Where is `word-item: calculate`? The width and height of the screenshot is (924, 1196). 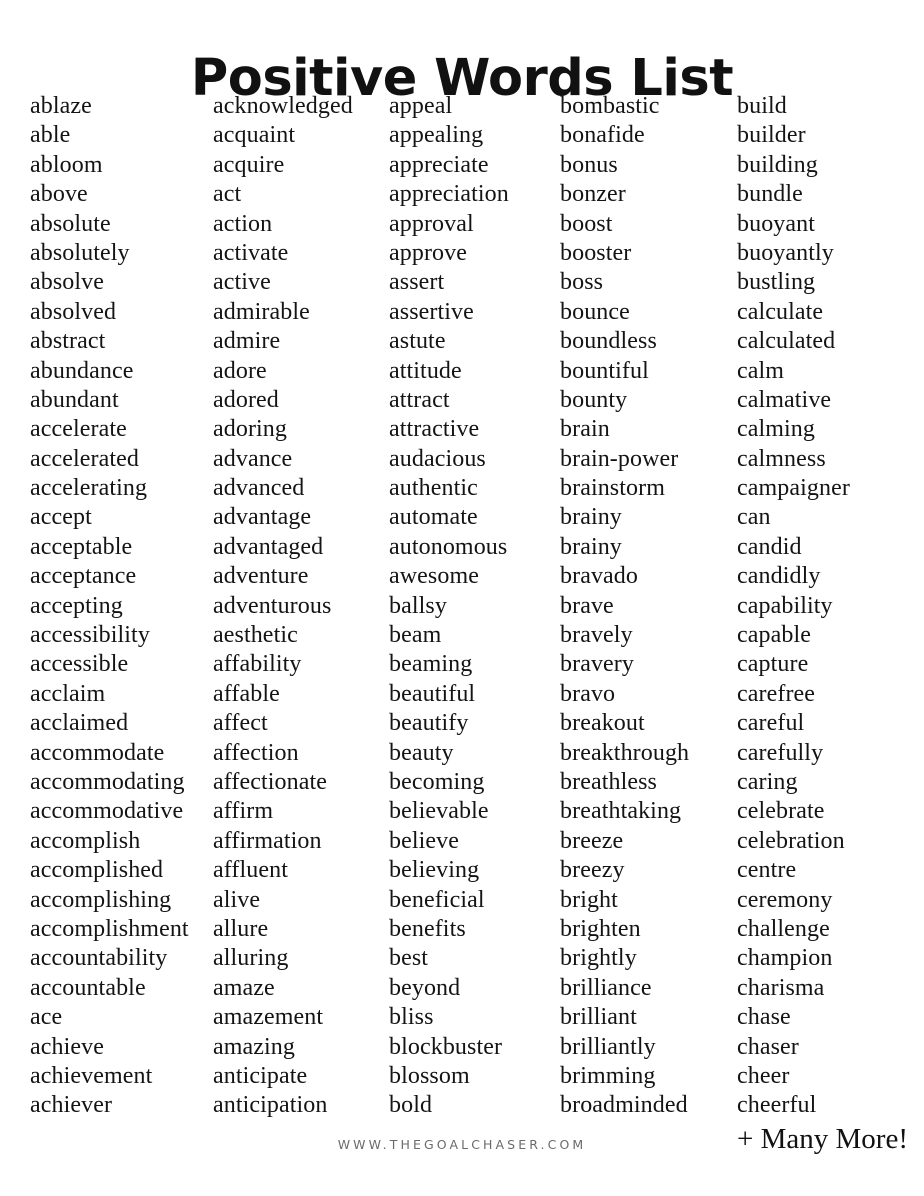 word-item: calculate is located at coordinates (780, 311).